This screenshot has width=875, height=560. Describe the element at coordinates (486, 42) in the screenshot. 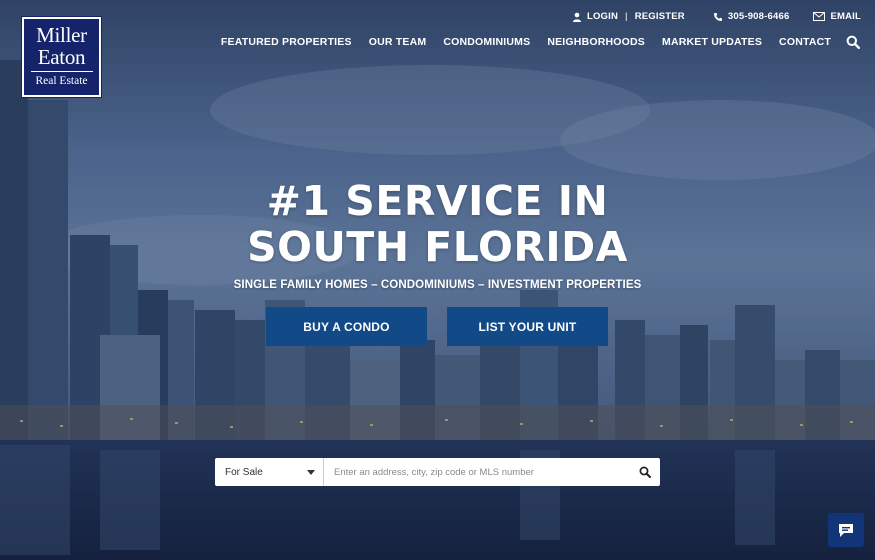

I see `nav-item-condominiums: CONDOMINIUMS` at that location.